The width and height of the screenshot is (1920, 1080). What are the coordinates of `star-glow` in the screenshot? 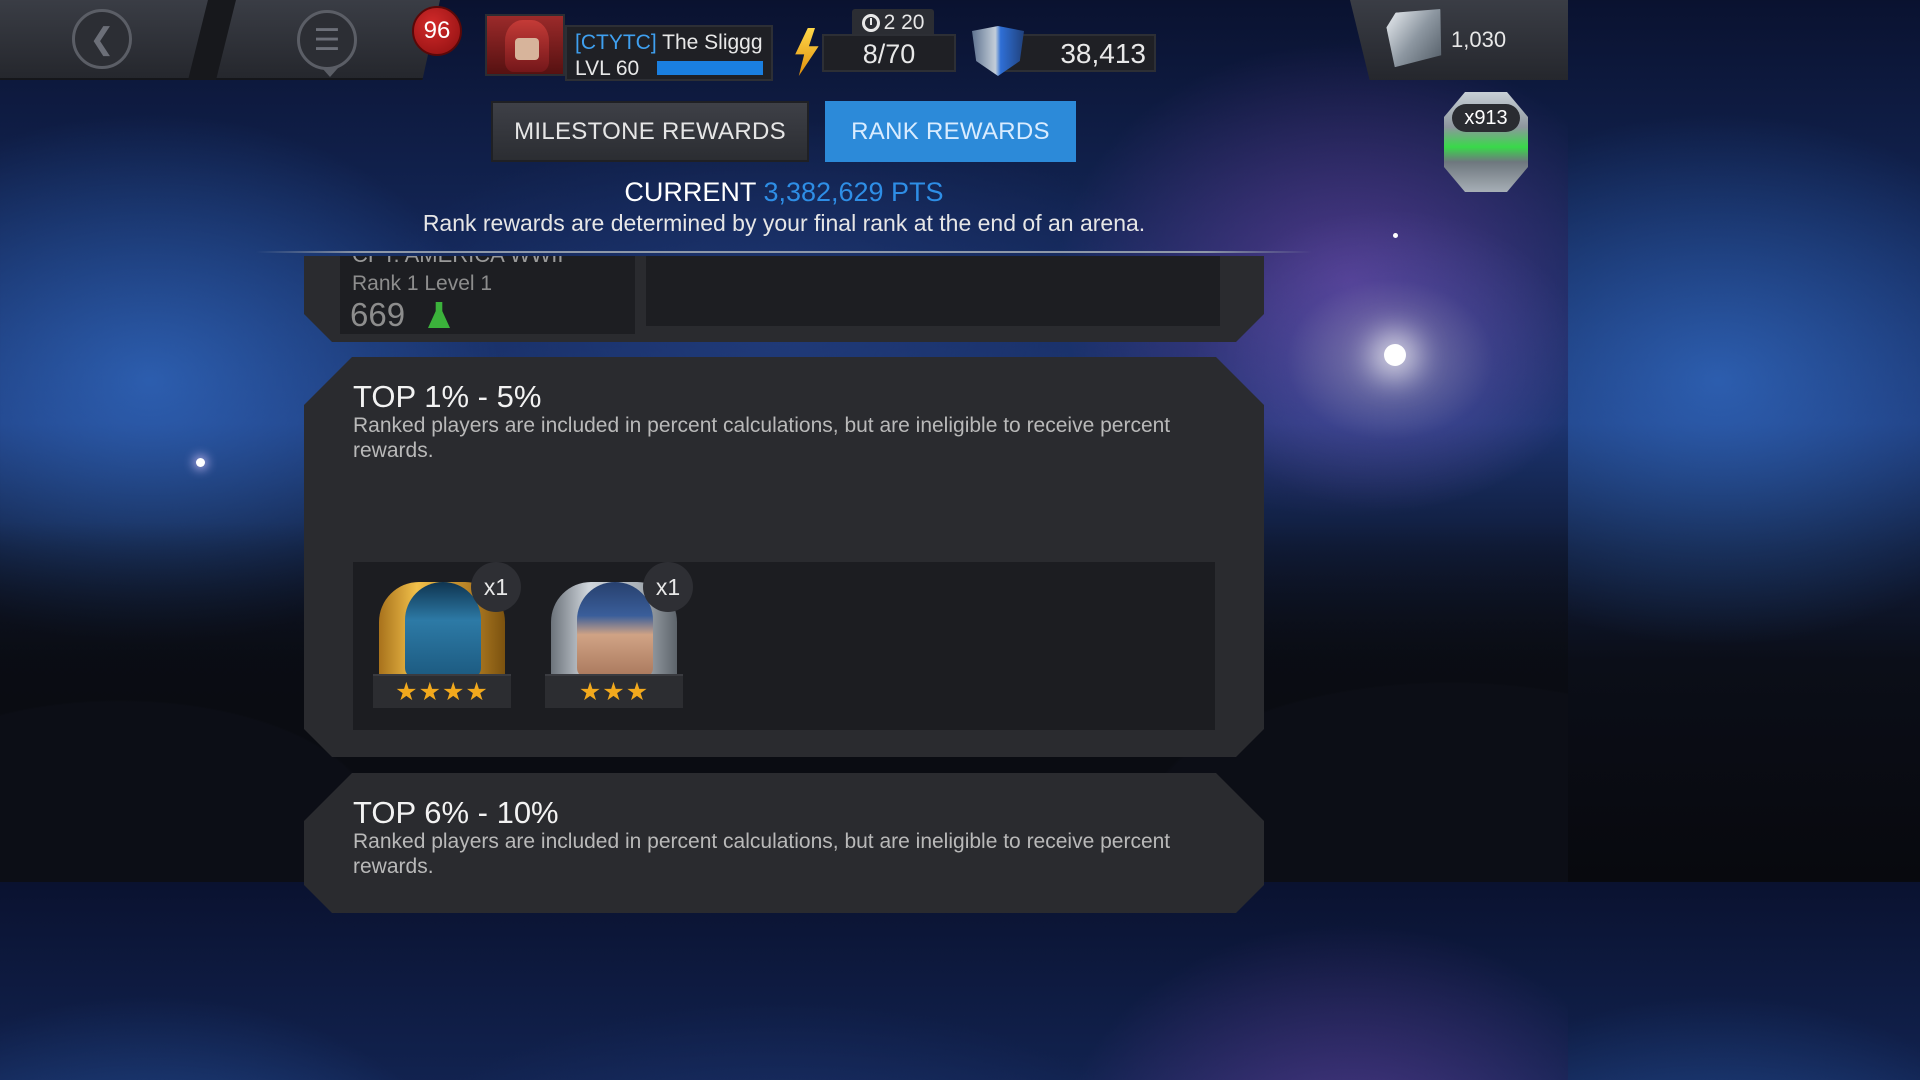 It's located at (1395, 355).